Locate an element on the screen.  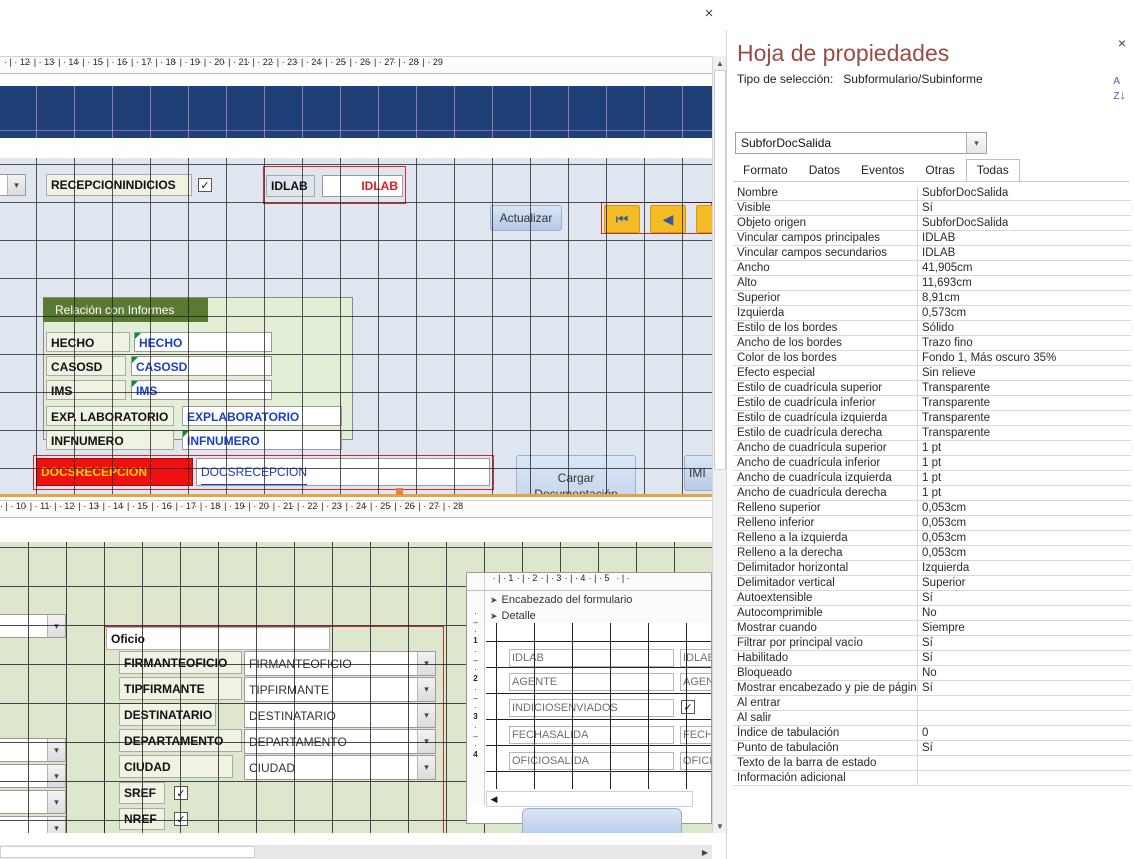
scroll-up-icon: ▲ is located at coordinates (719, 63).